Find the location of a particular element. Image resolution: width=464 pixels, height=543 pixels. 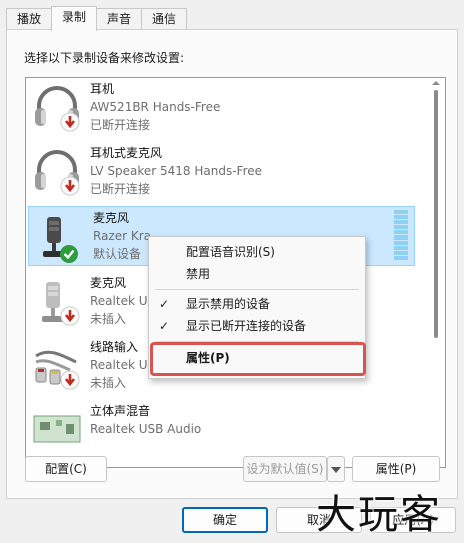

chevron-down-icon is located at coordinates (336, 470).